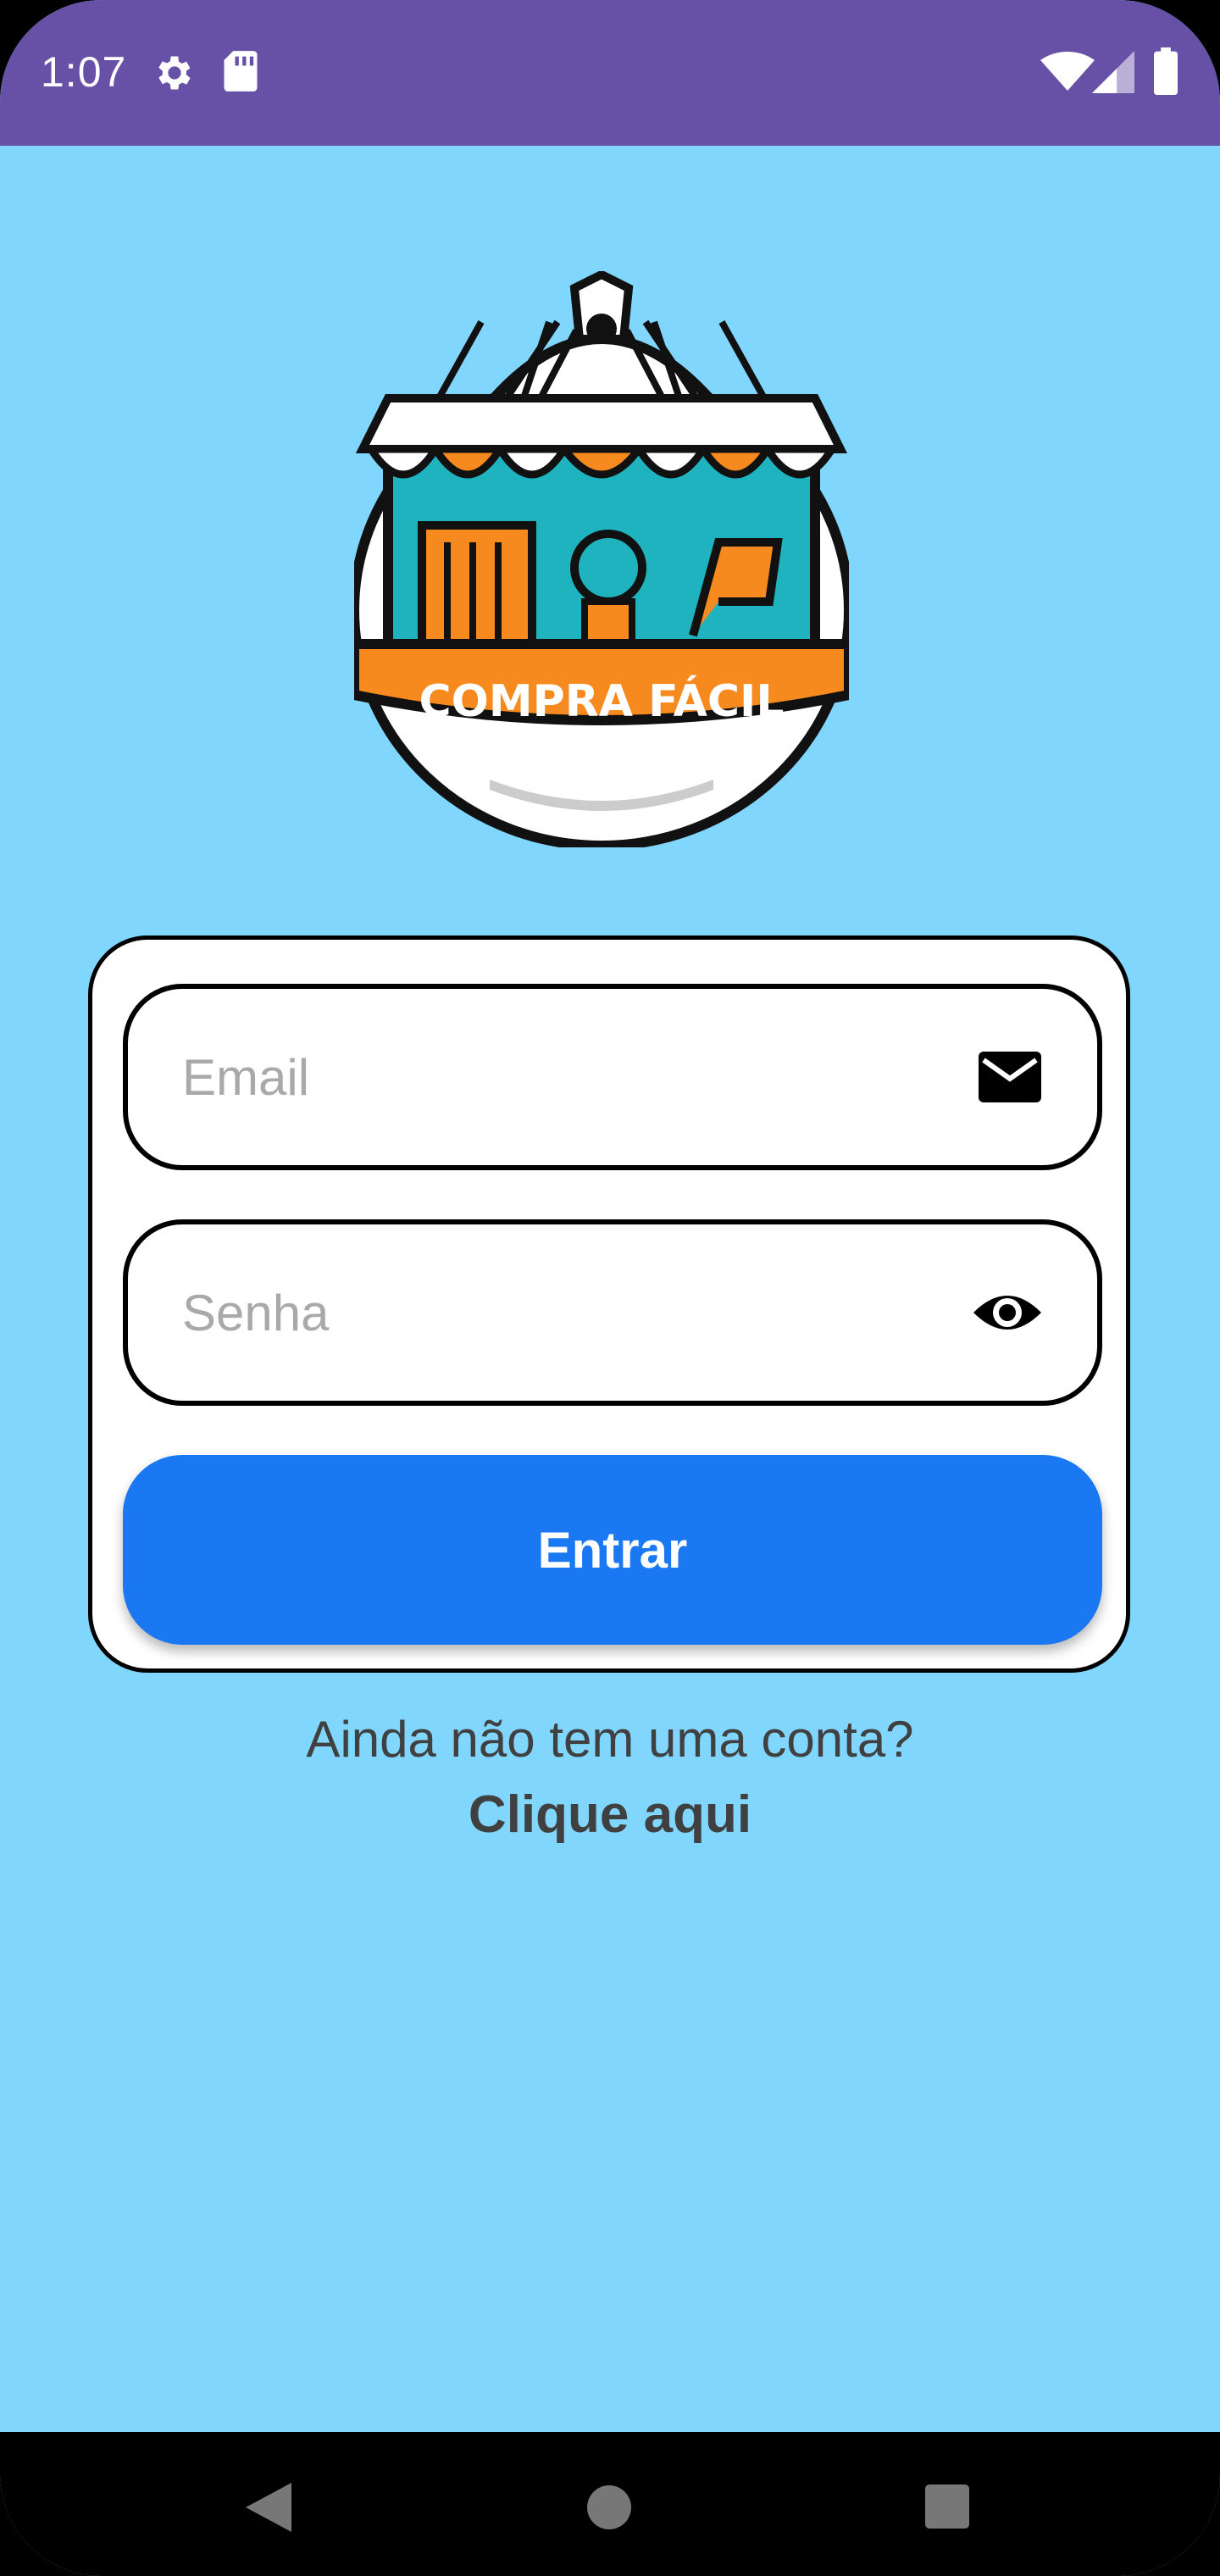 This screenshot has height=2576, width=1220. What do you see at coordinates (610, 1815) in the screenshot?
I see `signup-link: Clique aqui` at bounding box center [610, 1815].